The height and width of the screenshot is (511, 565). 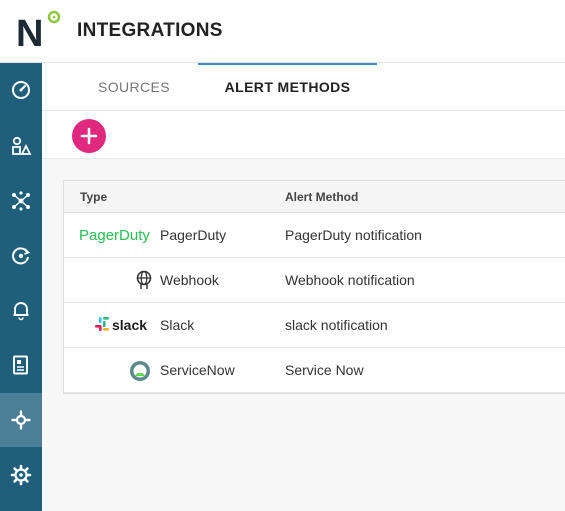 I want to click on pagerduty-logo: PagerDuty, so click(x=114, y=235).